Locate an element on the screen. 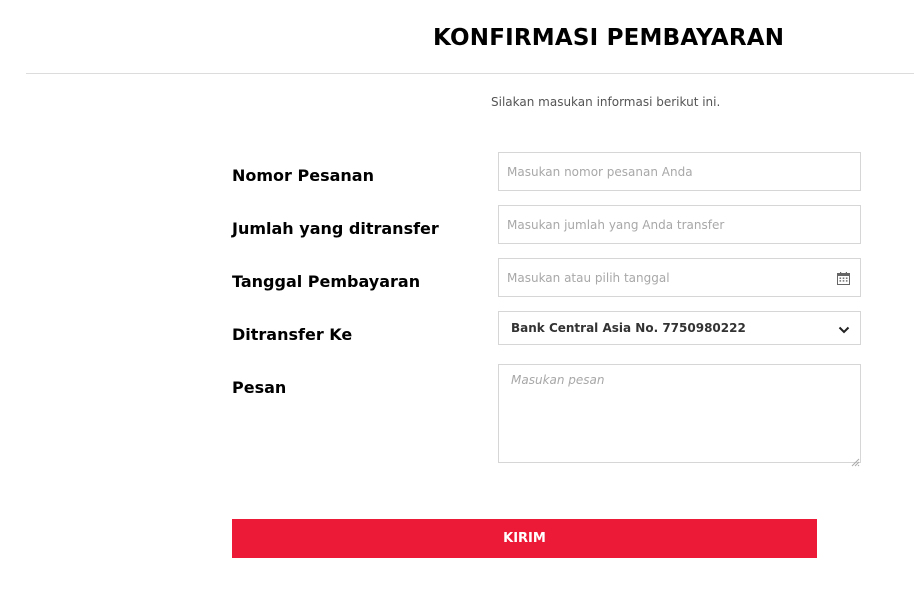 This screenshot has height=596, width=914. payment-date-field is located at coordinates (679, 277).